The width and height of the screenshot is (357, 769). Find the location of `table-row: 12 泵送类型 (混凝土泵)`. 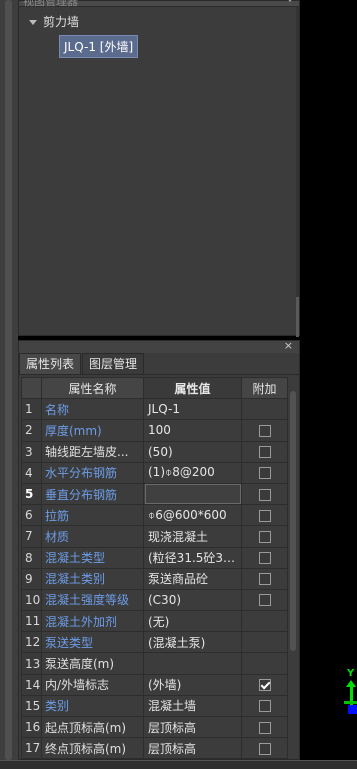

table-row: 12 泵送类型 (混凝土泵) is located at coordinates (154, 642).